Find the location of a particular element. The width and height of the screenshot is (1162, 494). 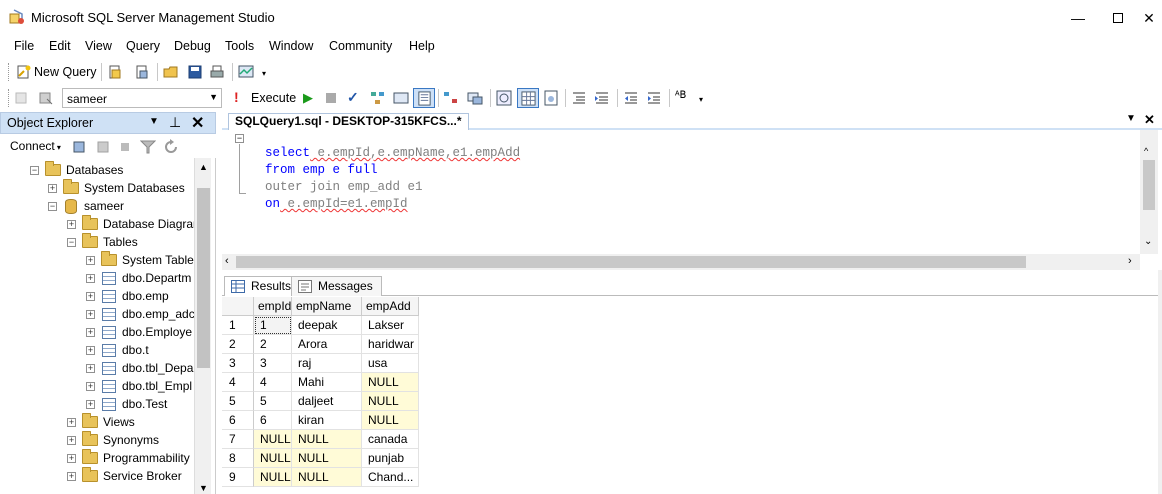

specify-template-values-icon: ᴬ𝖡 is located at coordinates (680, 95).